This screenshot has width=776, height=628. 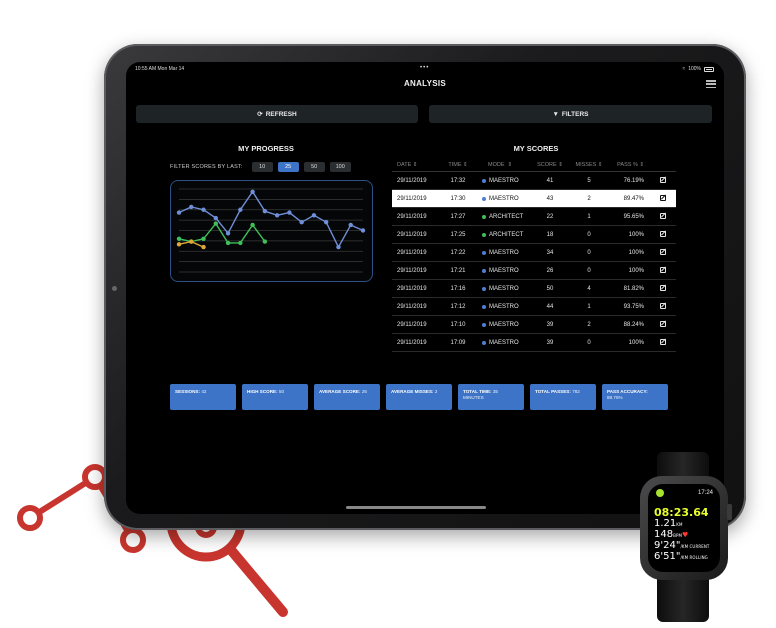 I want to click on stat-tile: TOTAL PASSES: 782, so click(x=563, y=397).